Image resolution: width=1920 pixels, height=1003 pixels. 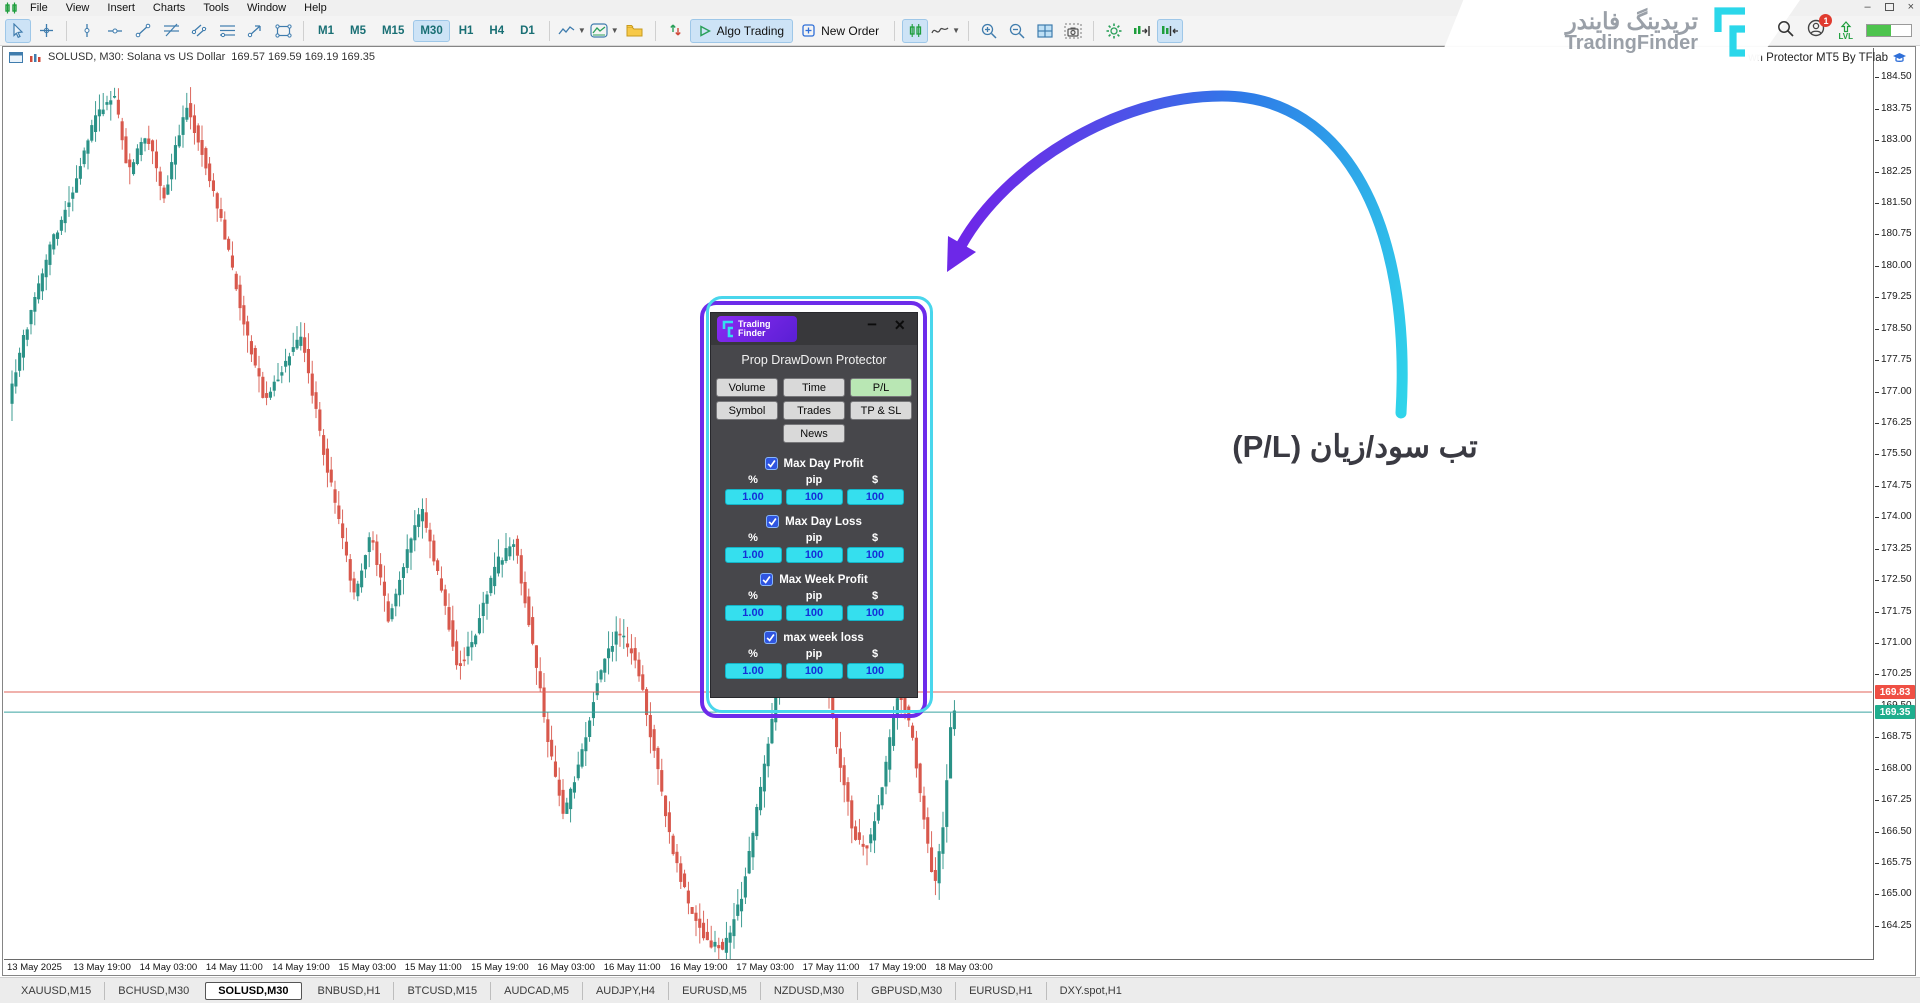 What do you see at coordinates (227, 31) in the screenshot?
I see `equidistant-lines-tool-button` at bounding box center [227, 31].